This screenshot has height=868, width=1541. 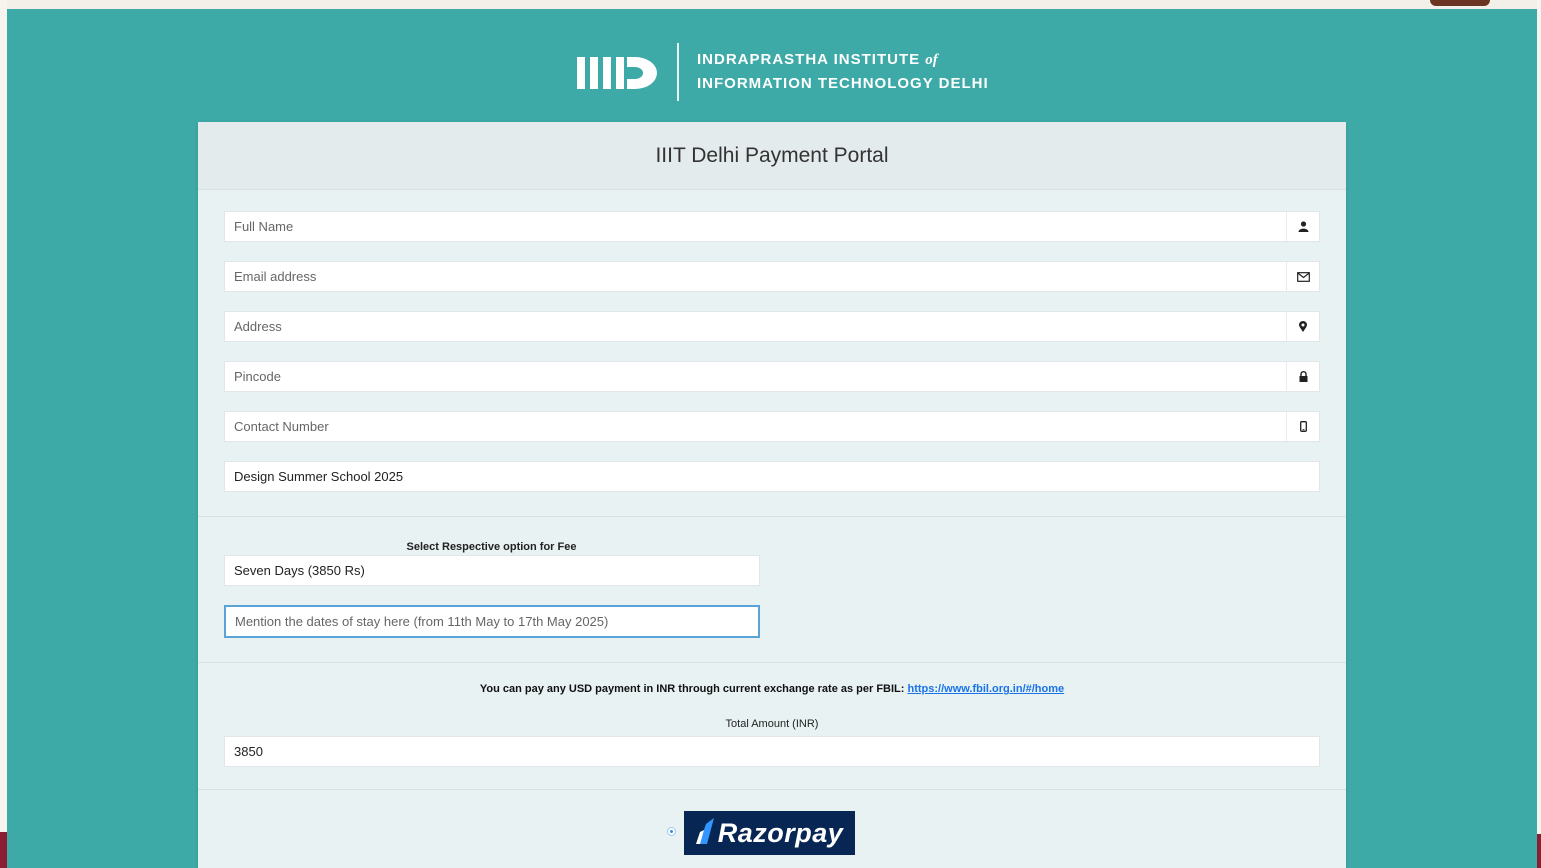 What do you see at coordinates (299, 570) in the screenshot?
I see `fee-select-value: Seven Days (3850 Rs)` at bounding box center [299, 570].